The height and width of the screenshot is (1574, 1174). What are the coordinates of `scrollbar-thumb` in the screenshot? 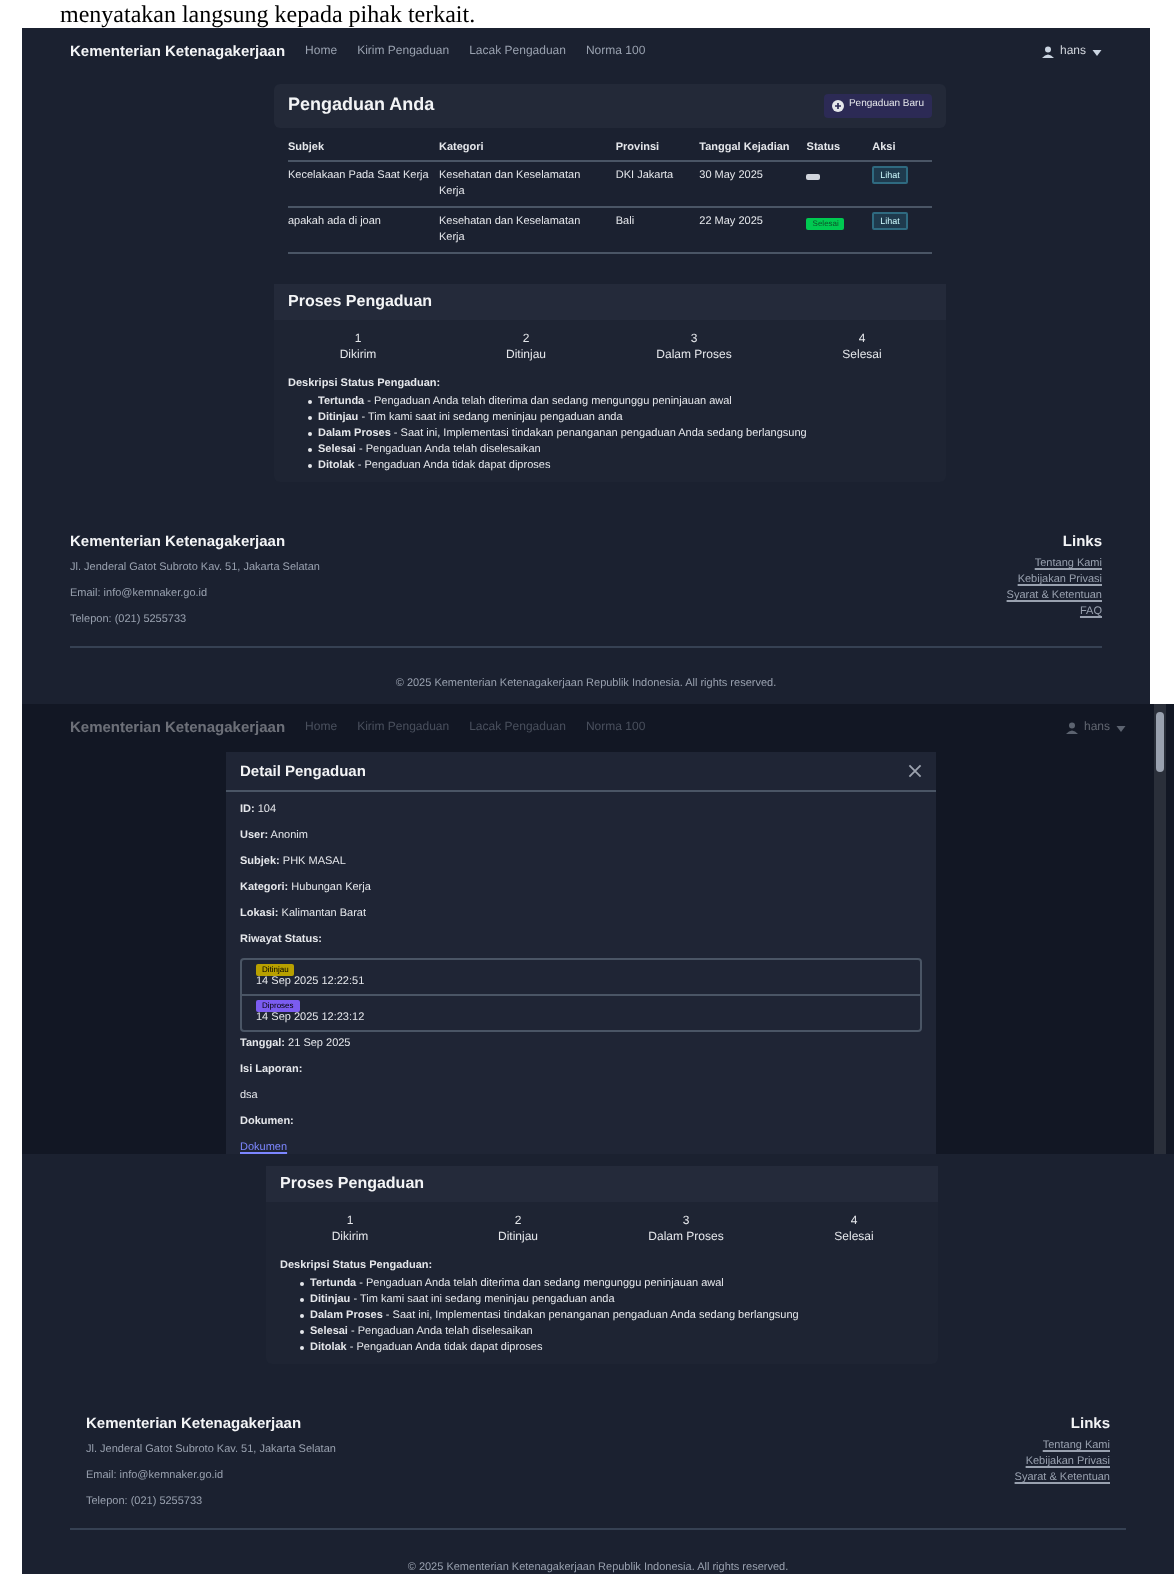 It's located at (1160, 742).